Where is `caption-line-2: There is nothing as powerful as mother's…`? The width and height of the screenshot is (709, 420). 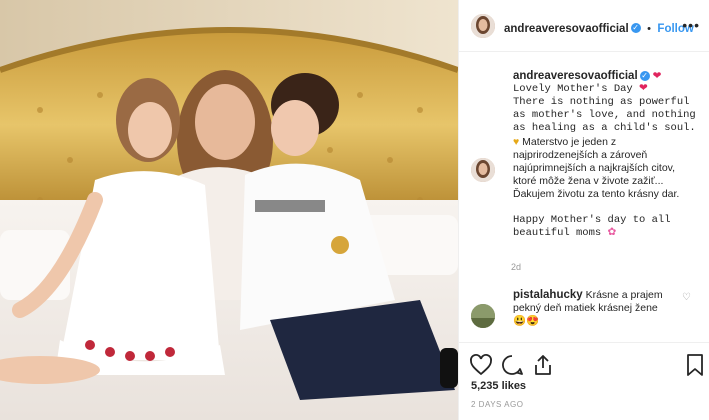
caption-line-2: There is nothing as powerful as mother's… is located at coordinates (604, 115).